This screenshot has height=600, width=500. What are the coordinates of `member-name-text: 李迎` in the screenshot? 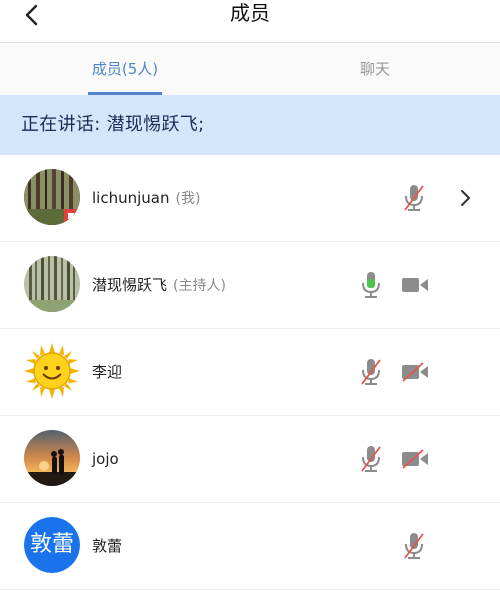 It's located at (107, 372).